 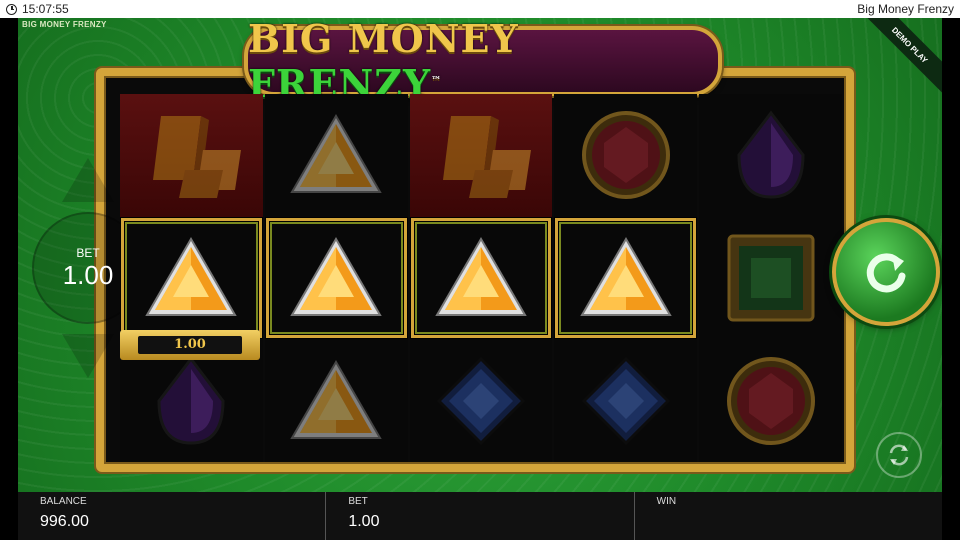 I want to click on logo-tm: ™, so click(x=437, y=81).